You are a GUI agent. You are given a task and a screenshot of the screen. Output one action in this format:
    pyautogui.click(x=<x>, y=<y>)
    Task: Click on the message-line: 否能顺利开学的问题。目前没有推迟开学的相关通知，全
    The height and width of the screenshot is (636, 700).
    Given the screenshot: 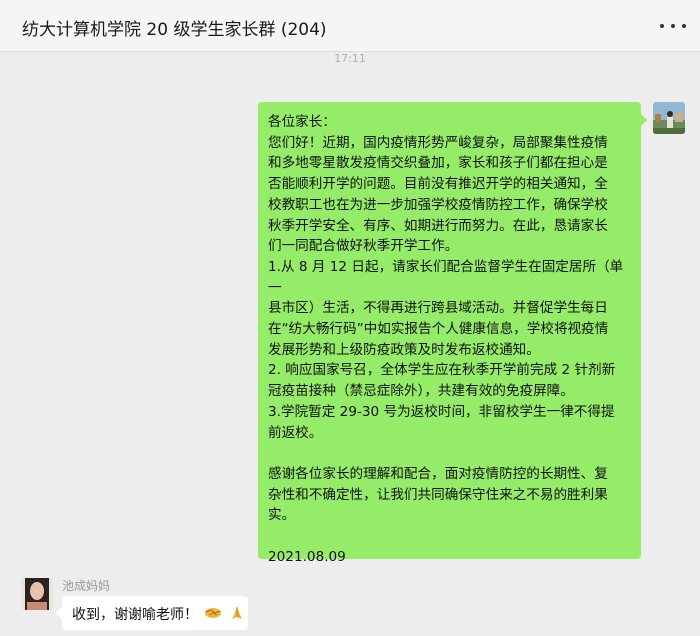 What is the action you would take?
    pyautogui.click(x=438, y=184)
    